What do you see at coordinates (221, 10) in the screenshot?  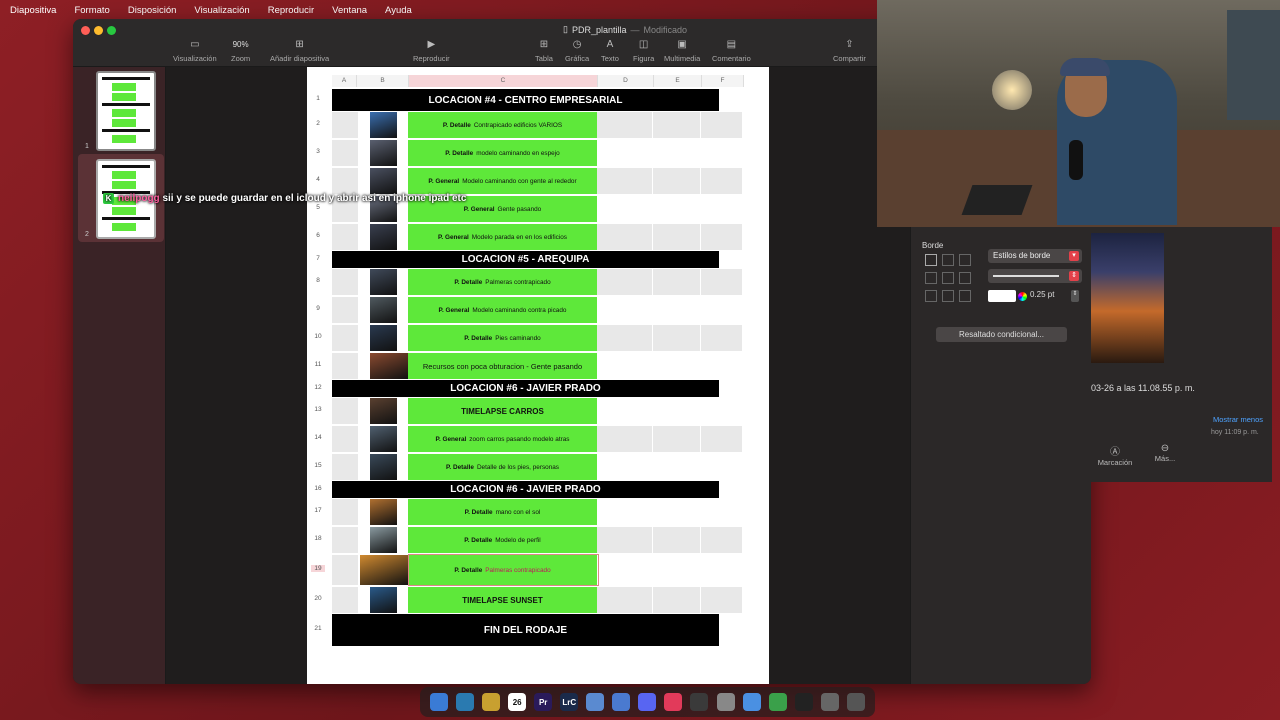 I see `menu-visualizacion: Visualización` at bounding box center [221, 10].